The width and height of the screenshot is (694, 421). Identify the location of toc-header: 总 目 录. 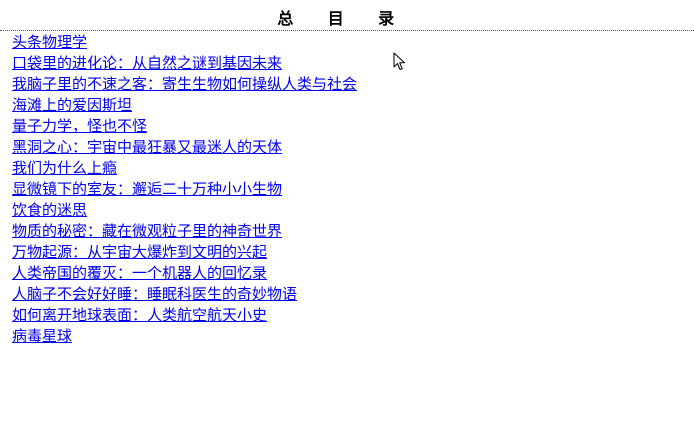
(347, 19).